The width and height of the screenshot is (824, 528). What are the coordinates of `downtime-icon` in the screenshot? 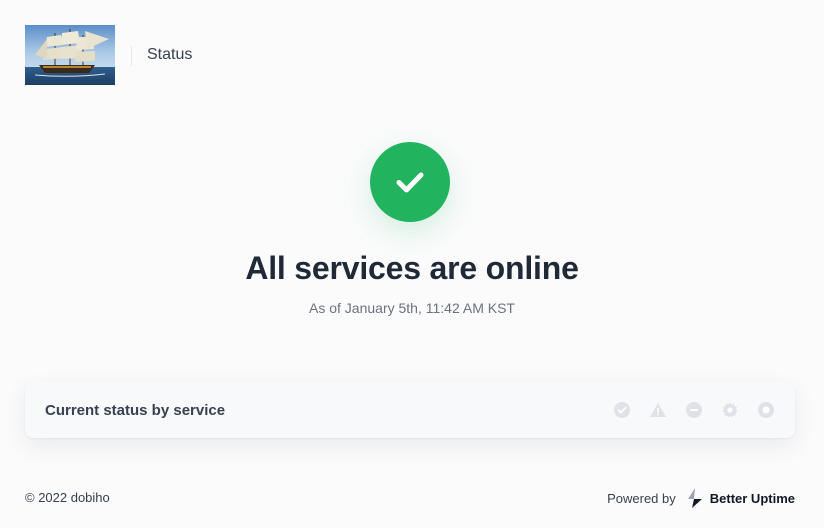 It's located at (694, 410).